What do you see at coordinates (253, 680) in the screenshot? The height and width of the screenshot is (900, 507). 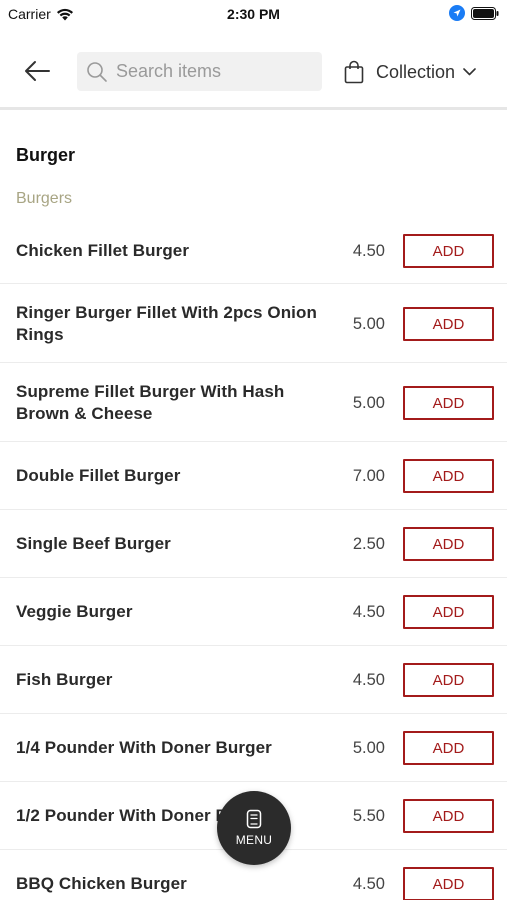 I see `list-item: Fish Burger 4.50 ADD` at bounding box center [253, 680].